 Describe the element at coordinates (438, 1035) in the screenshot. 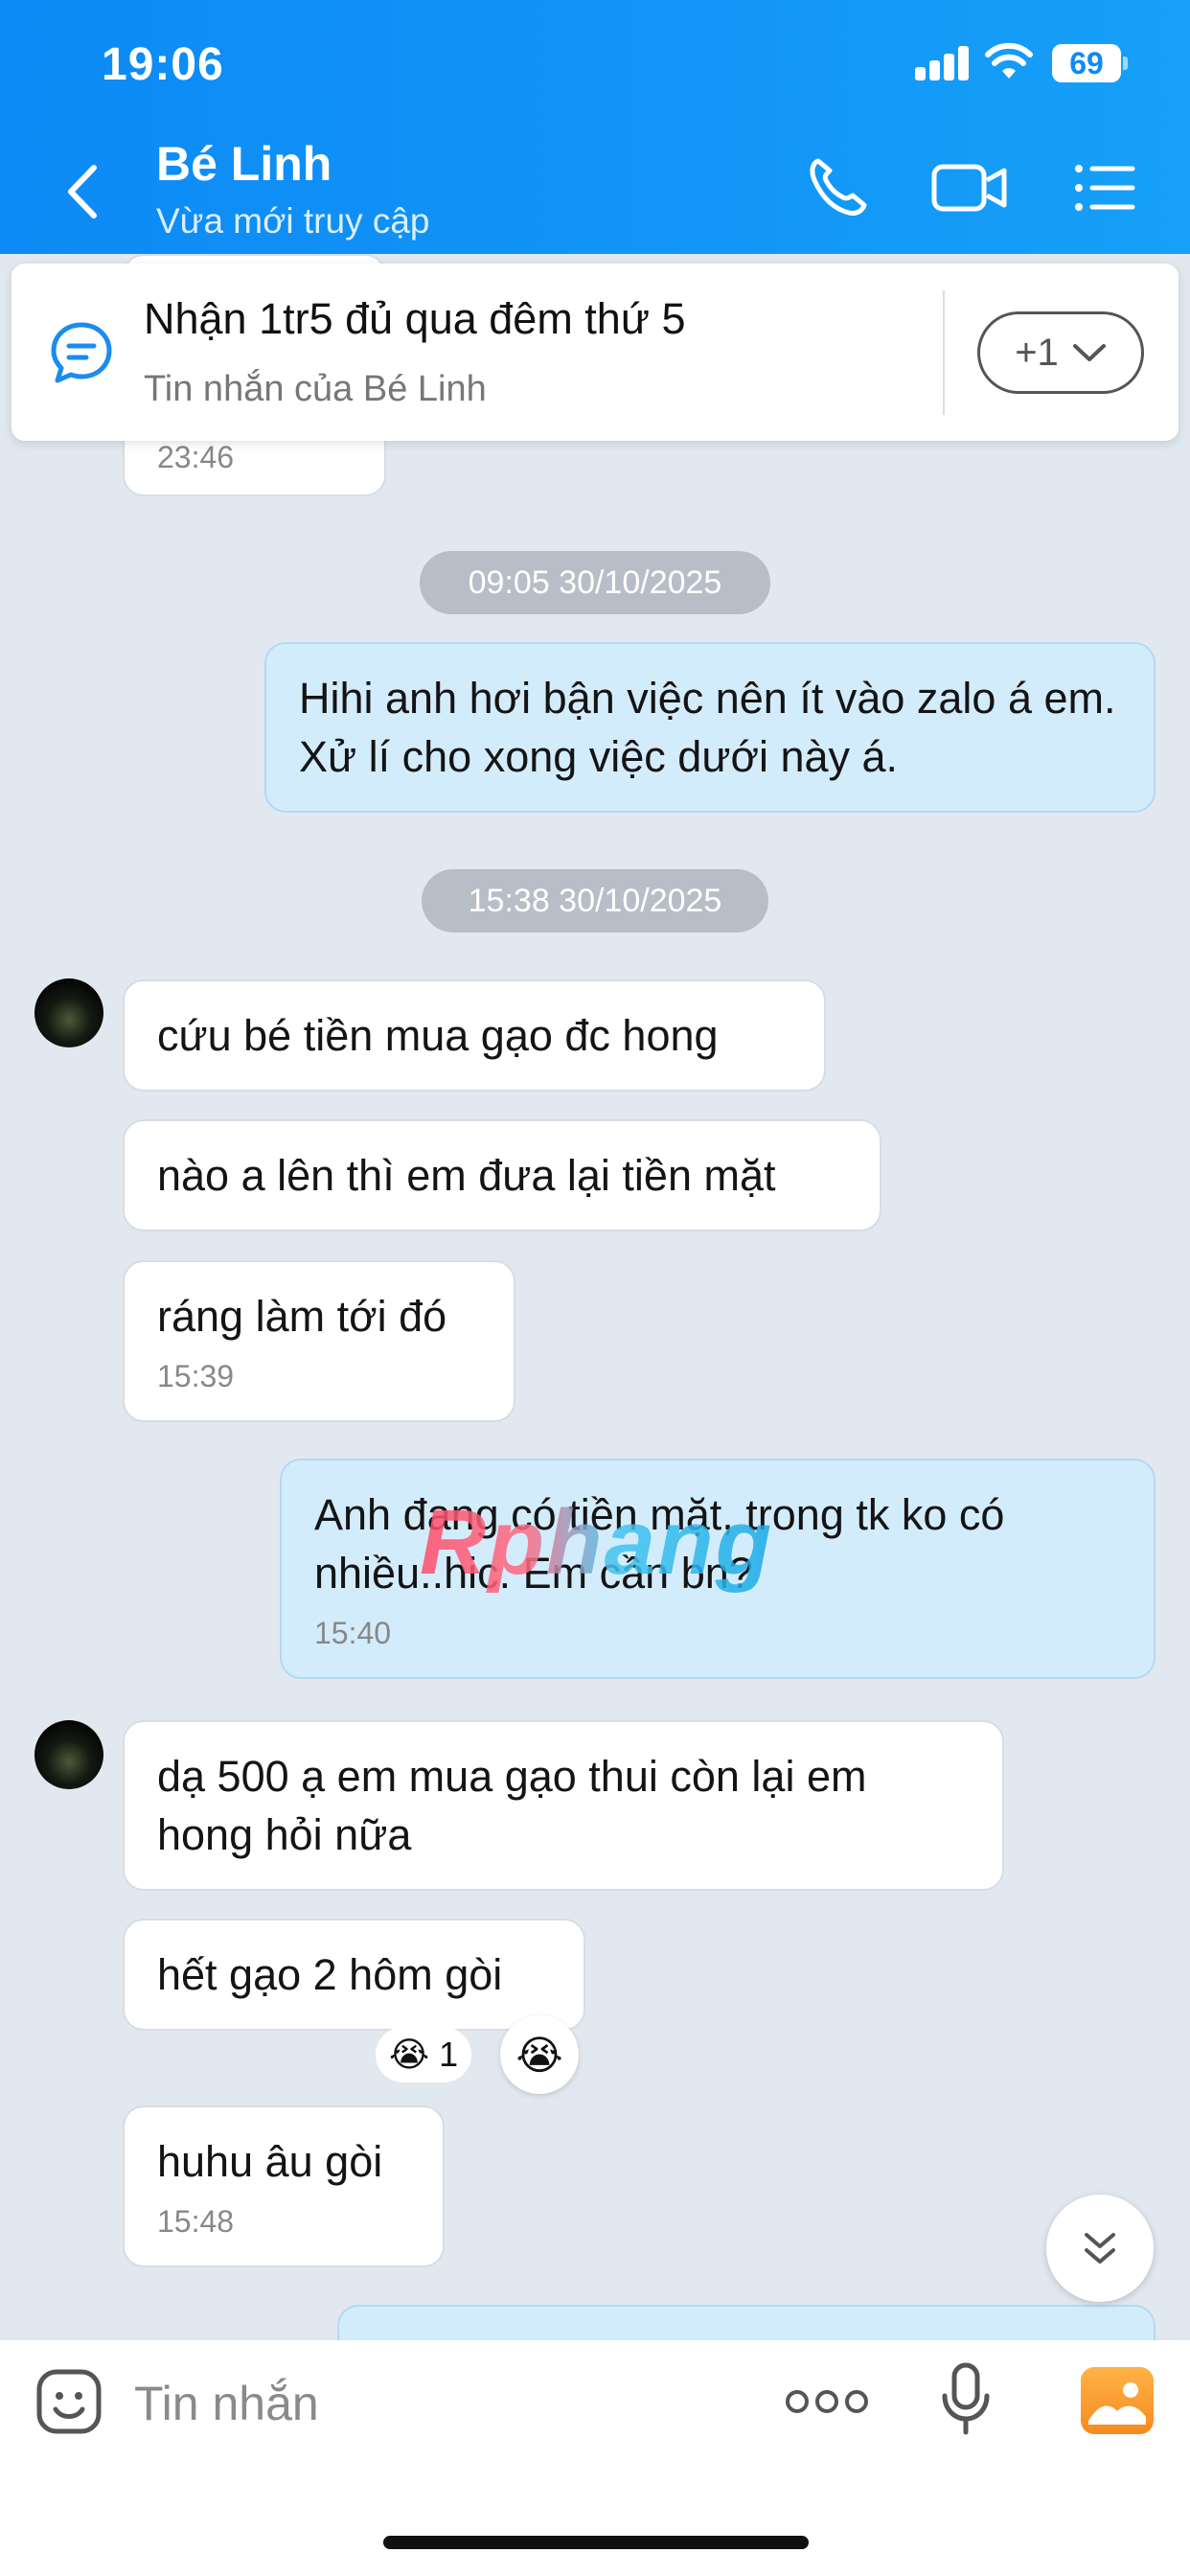

I see `message-text: cứu bé tiền mua gạo đc hong` at that location.